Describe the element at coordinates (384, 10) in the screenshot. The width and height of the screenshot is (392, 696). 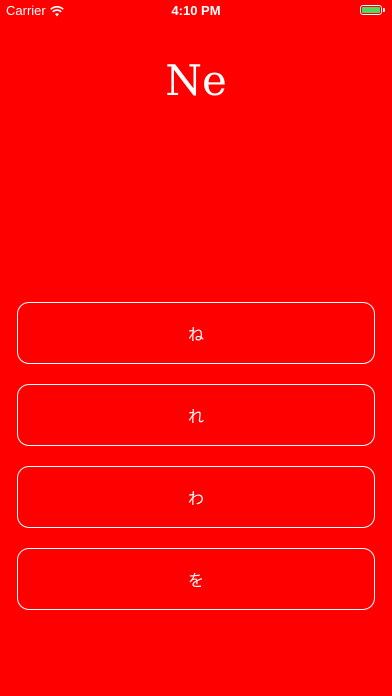
I see `battery-tip` at that location.